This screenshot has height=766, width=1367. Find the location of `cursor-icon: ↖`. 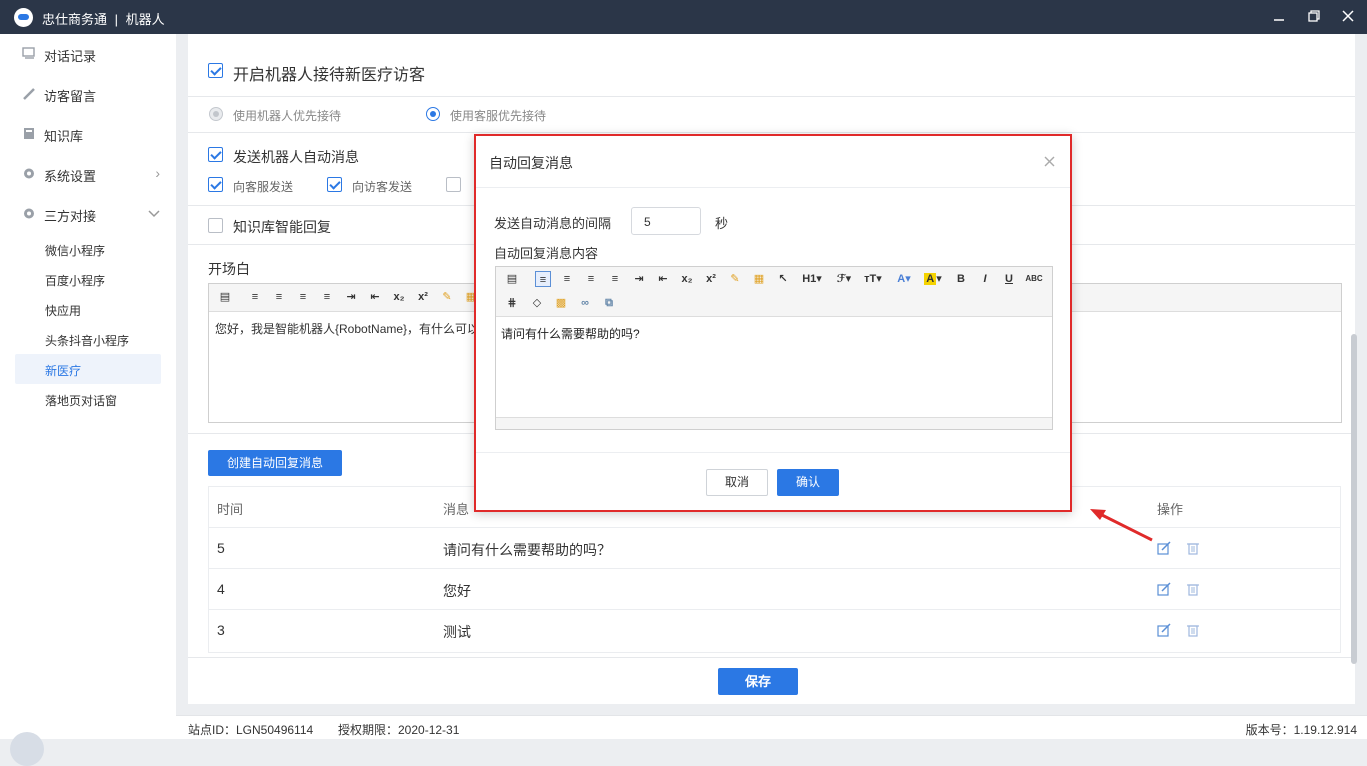

cursor-icon: ↖ is located at coordinates (783, 279).